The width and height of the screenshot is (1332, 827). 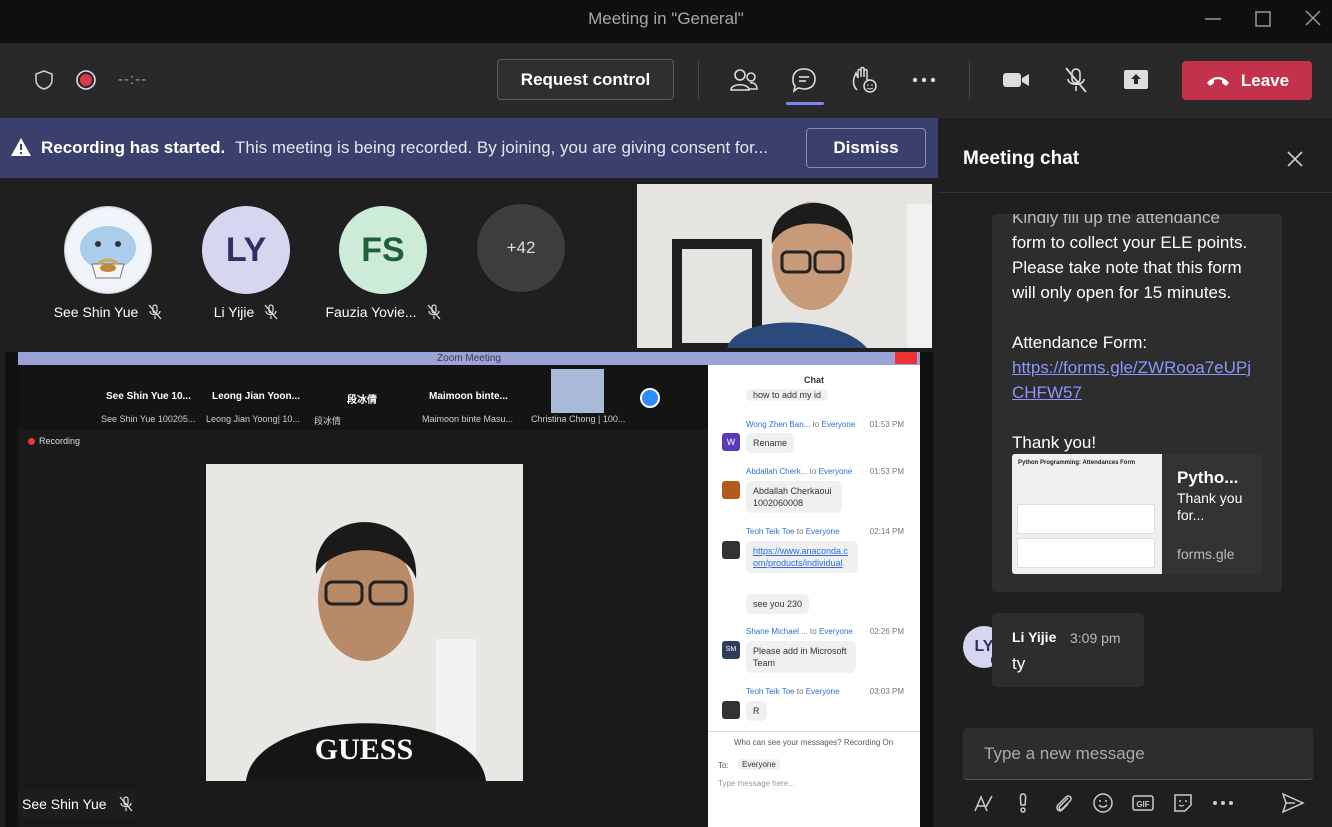 What do you see at coordinates (1095, 638) in the screenshot?
I see `message-time: 3:09 pm` at bounding box center [1095, 638].